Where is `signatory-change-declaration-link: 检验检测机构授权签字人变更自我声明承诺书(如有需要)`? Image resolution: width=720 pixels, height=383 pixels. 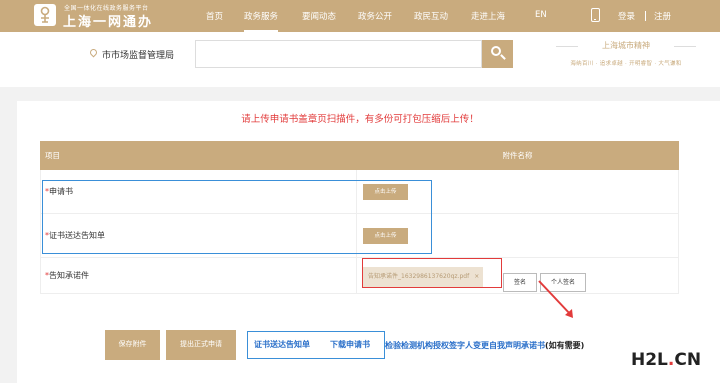 signatory-change-declaration-link: 检验检测机构授权签字人变更自我声明承诺书(如有需要) is located at coordinates (484, 345).